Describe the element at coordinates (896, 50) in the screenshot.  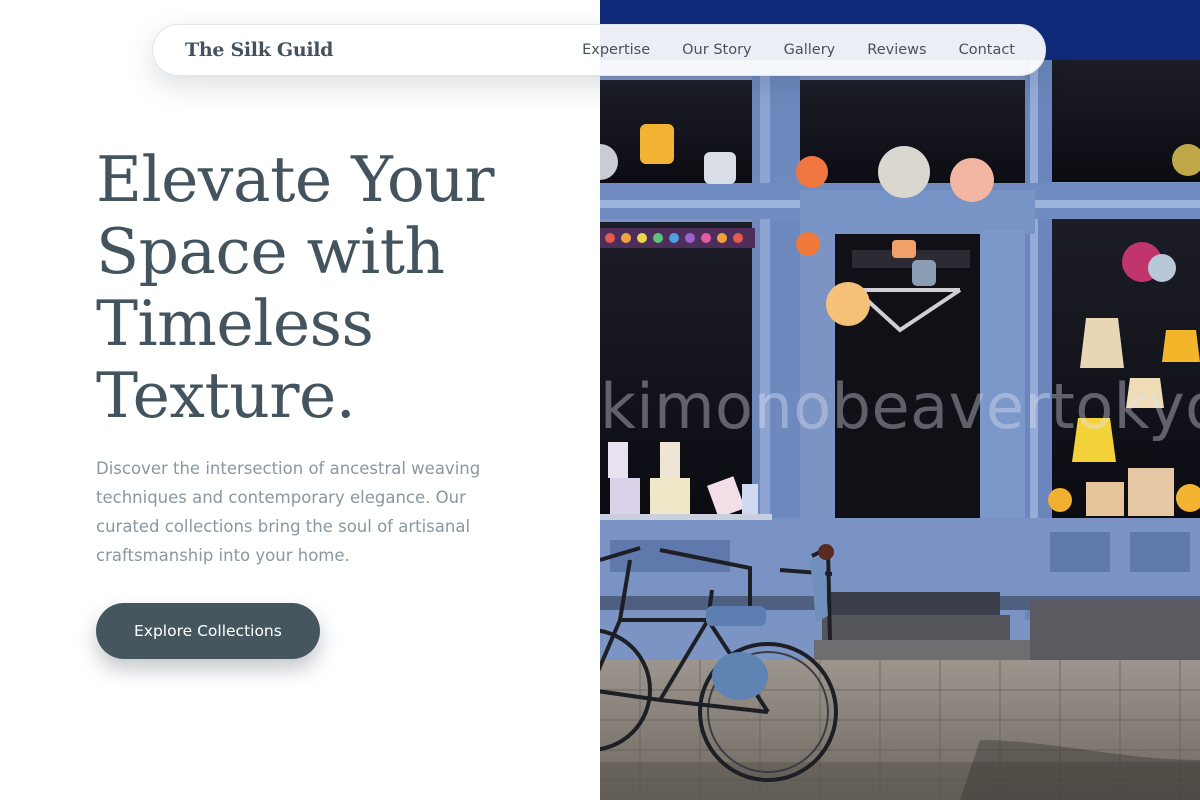
I see `nav-link-reviews: Reviews` at that location.